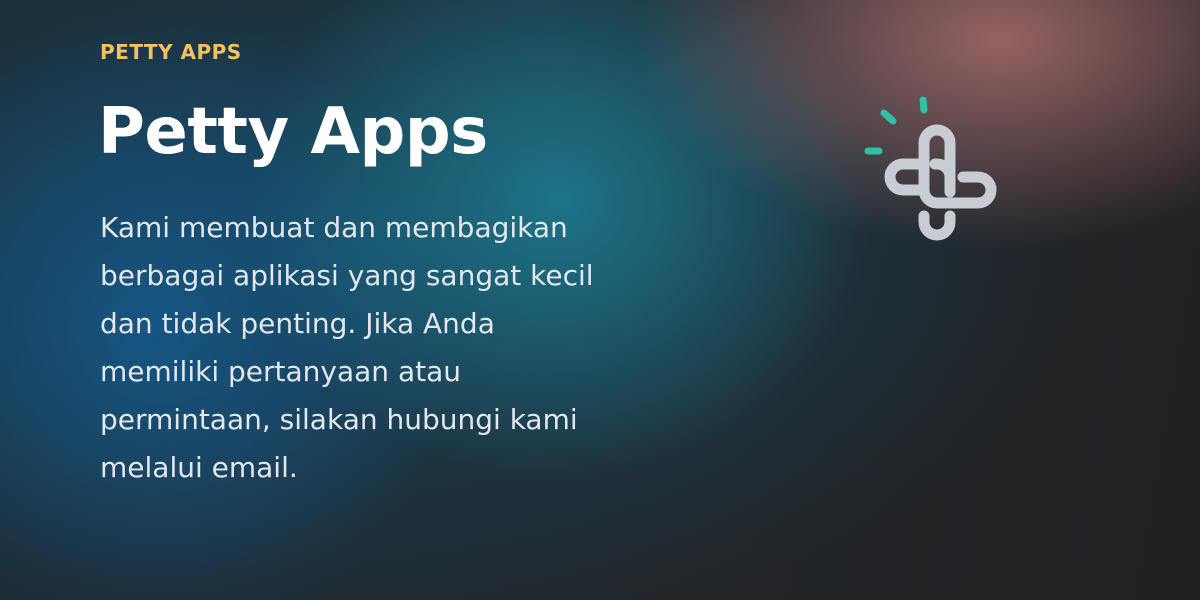 The image size is (1200, 600). Describe the element at coordinates (293, 132) in the screenshot. I see `page-title: Petty Apps` at that location.